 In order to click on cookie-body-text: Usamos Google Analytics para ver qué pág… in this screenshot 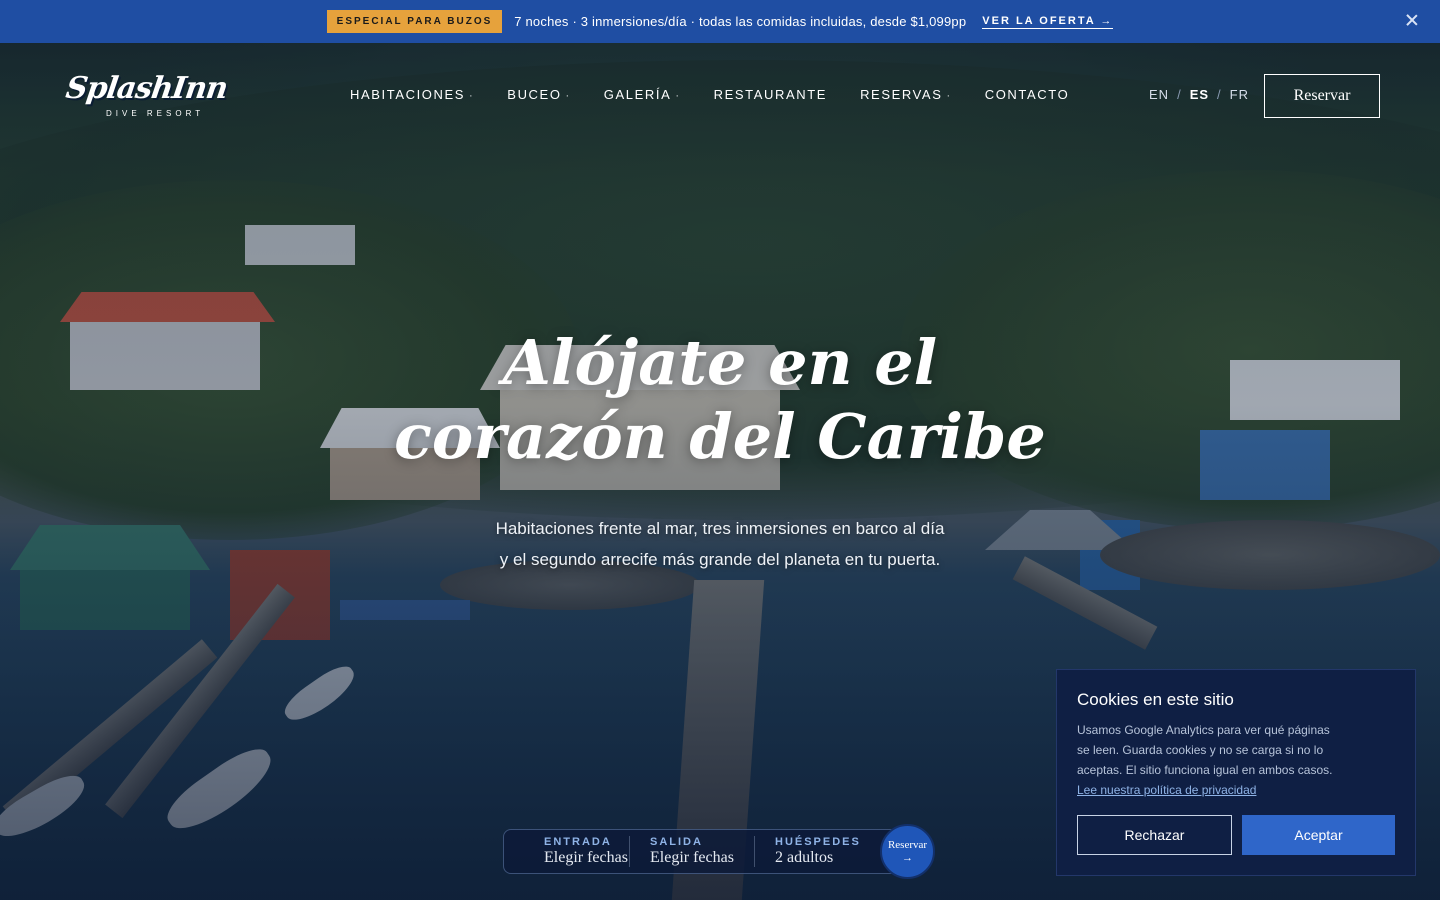, I will do `click(1205, 750)`.